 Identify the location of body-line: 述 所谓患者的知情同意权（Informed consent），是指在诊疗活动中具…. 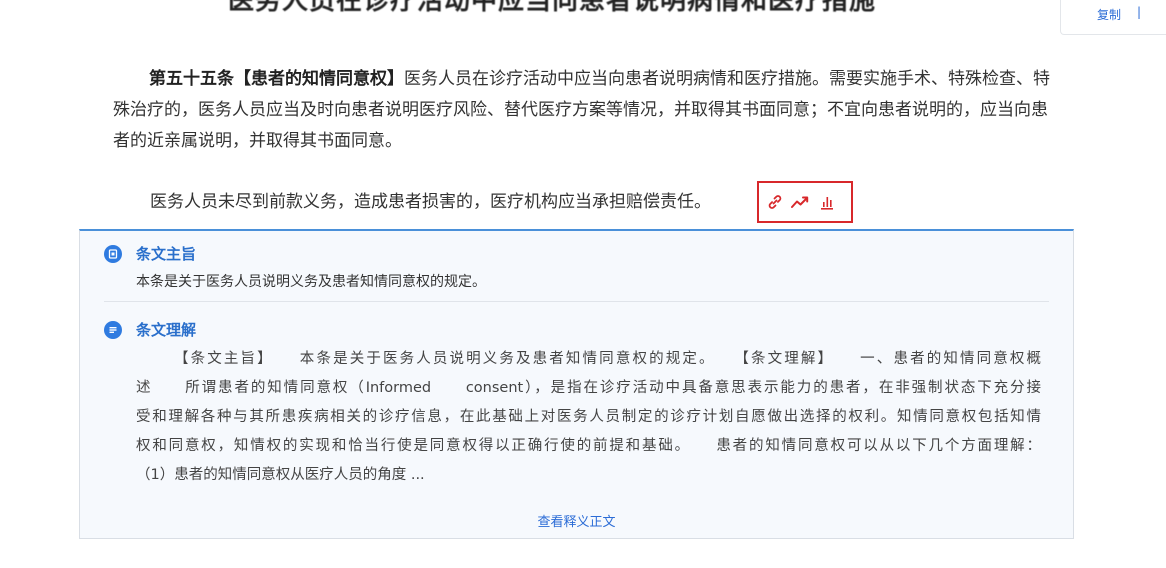
(588, 388).